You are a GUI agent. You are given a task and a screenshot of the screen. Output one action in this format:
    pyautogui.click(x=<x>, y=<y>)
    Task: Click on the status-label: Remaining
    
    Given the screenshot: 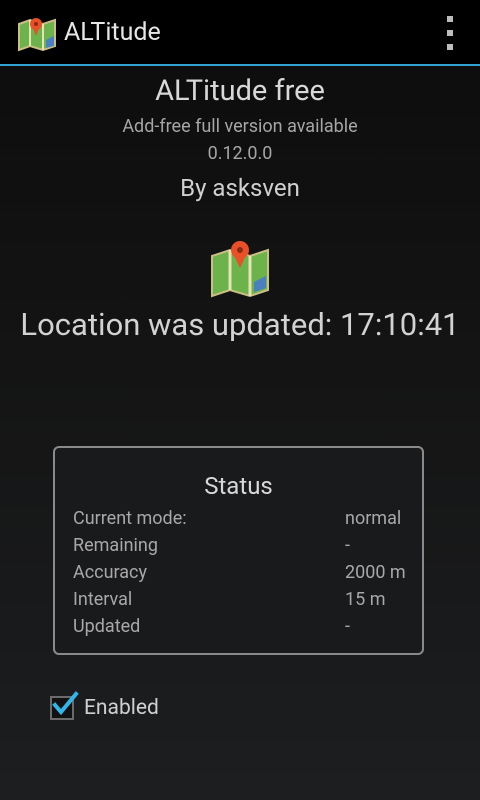 What is the action you would take?
    pyautogui.click(x=115, y=545)
    